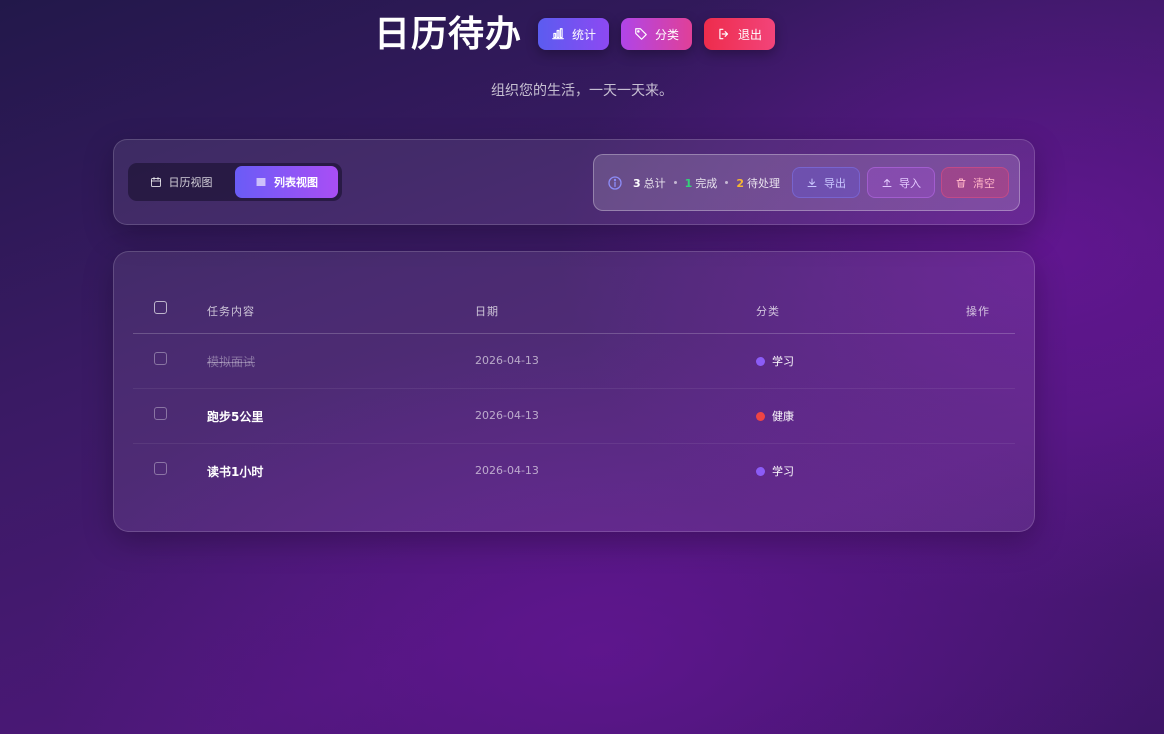 The width and height of the screenshot is (1164, 734). Describe the element at coordinates (160, 307) in the screenshot. I see `select-all-checkbox` at that location.